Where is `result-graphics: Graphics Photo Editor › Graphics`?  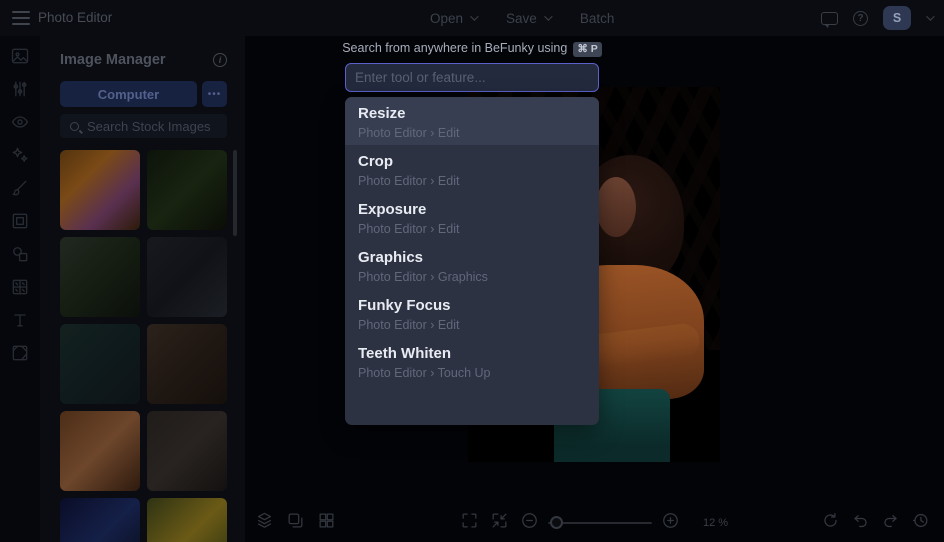
result-graphics: Graphics Photo Editor › Graphics is located at coordinates (472, 265).